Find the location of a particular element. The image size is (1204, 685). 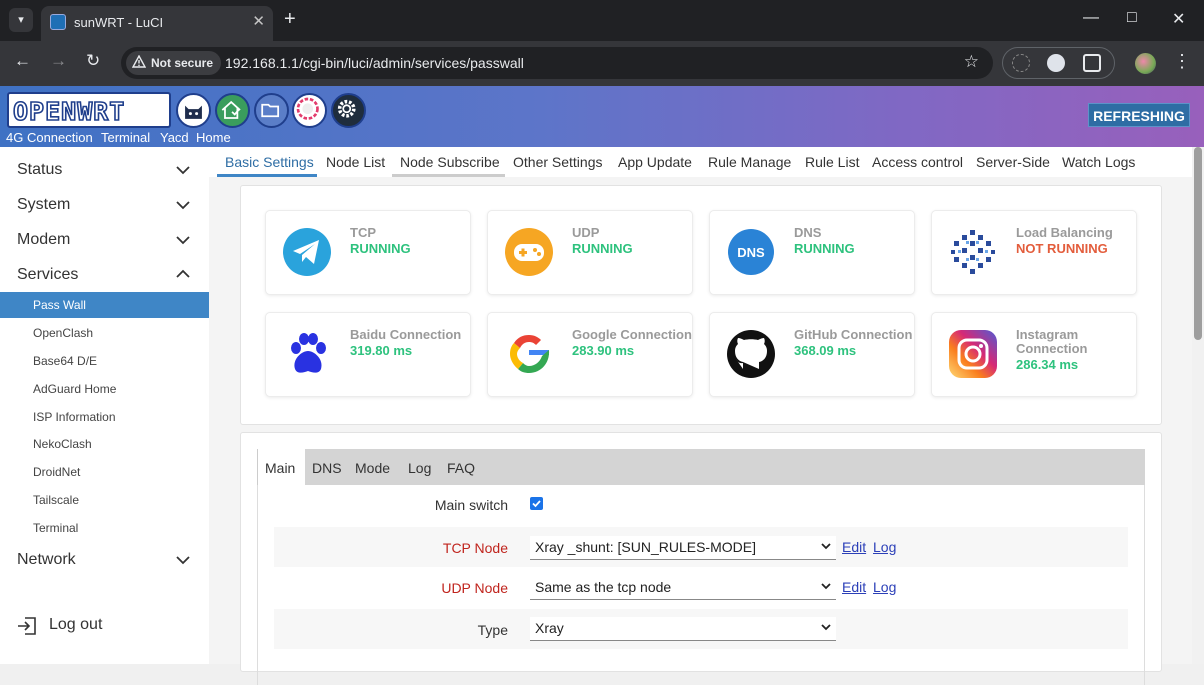

baidu-paw-icon is located at coordinates (308, 353).